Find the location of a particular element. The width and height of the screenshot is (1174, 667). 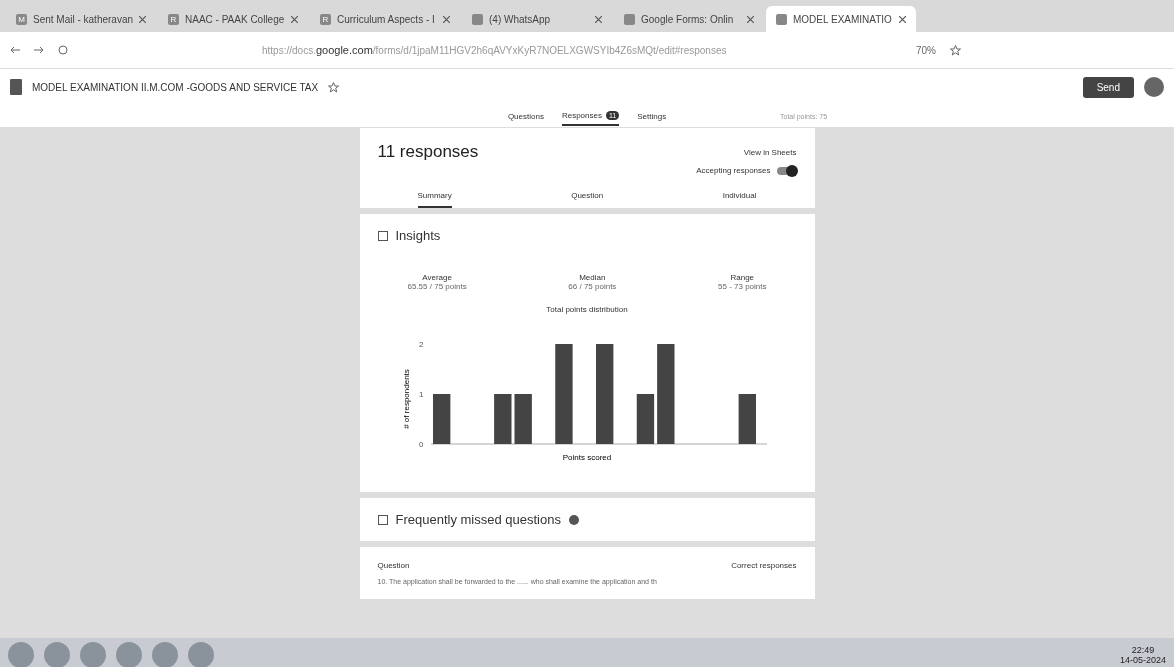

url-field: https://docs.google.com/forms/d/1jpaM11HGV2h6qAVYxKyR7NOELXGWSYIb4Z6sMQt/edit#responses is located at coordinates (582, 50).